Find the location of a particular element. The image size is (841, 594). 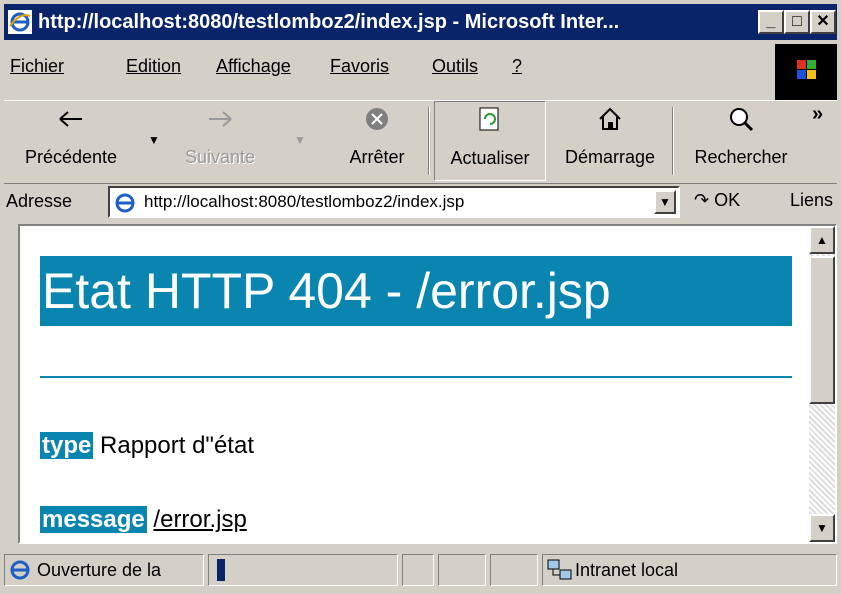

toolbar-overflow-icon: » is located at coordinates (817, 114).